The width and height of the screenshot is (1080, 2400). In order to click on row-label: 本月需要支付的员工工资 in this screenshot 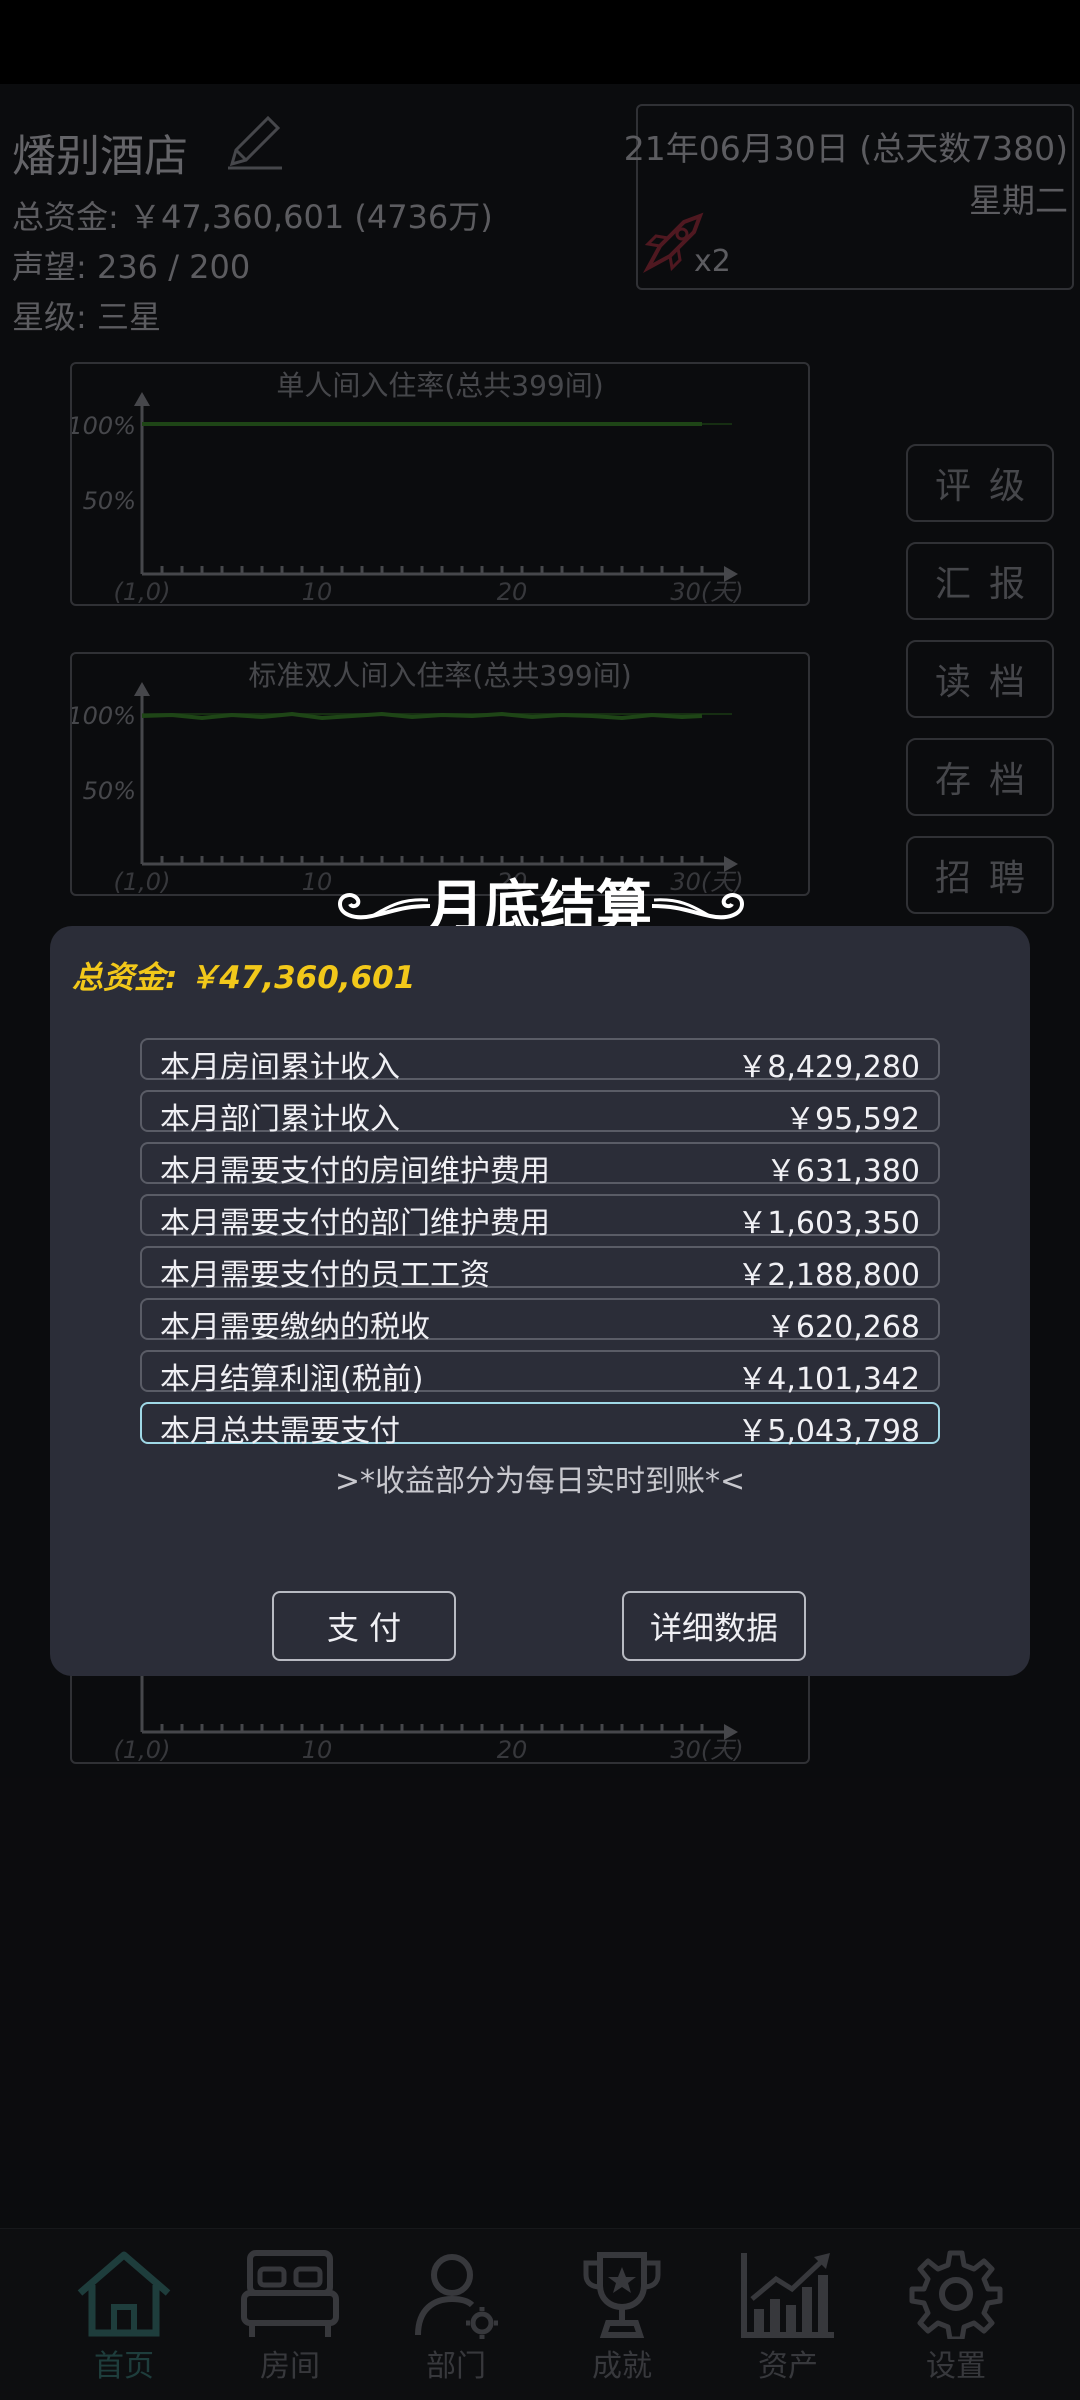, I will do `click(325, 1275)`.